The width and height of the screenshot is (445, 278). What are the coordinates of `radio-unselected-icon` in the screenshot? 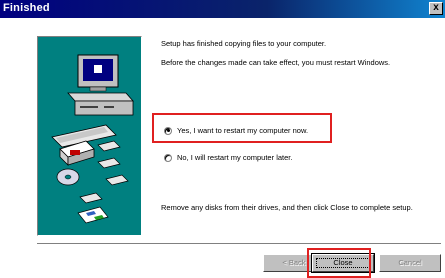 It's located at (168, 157).